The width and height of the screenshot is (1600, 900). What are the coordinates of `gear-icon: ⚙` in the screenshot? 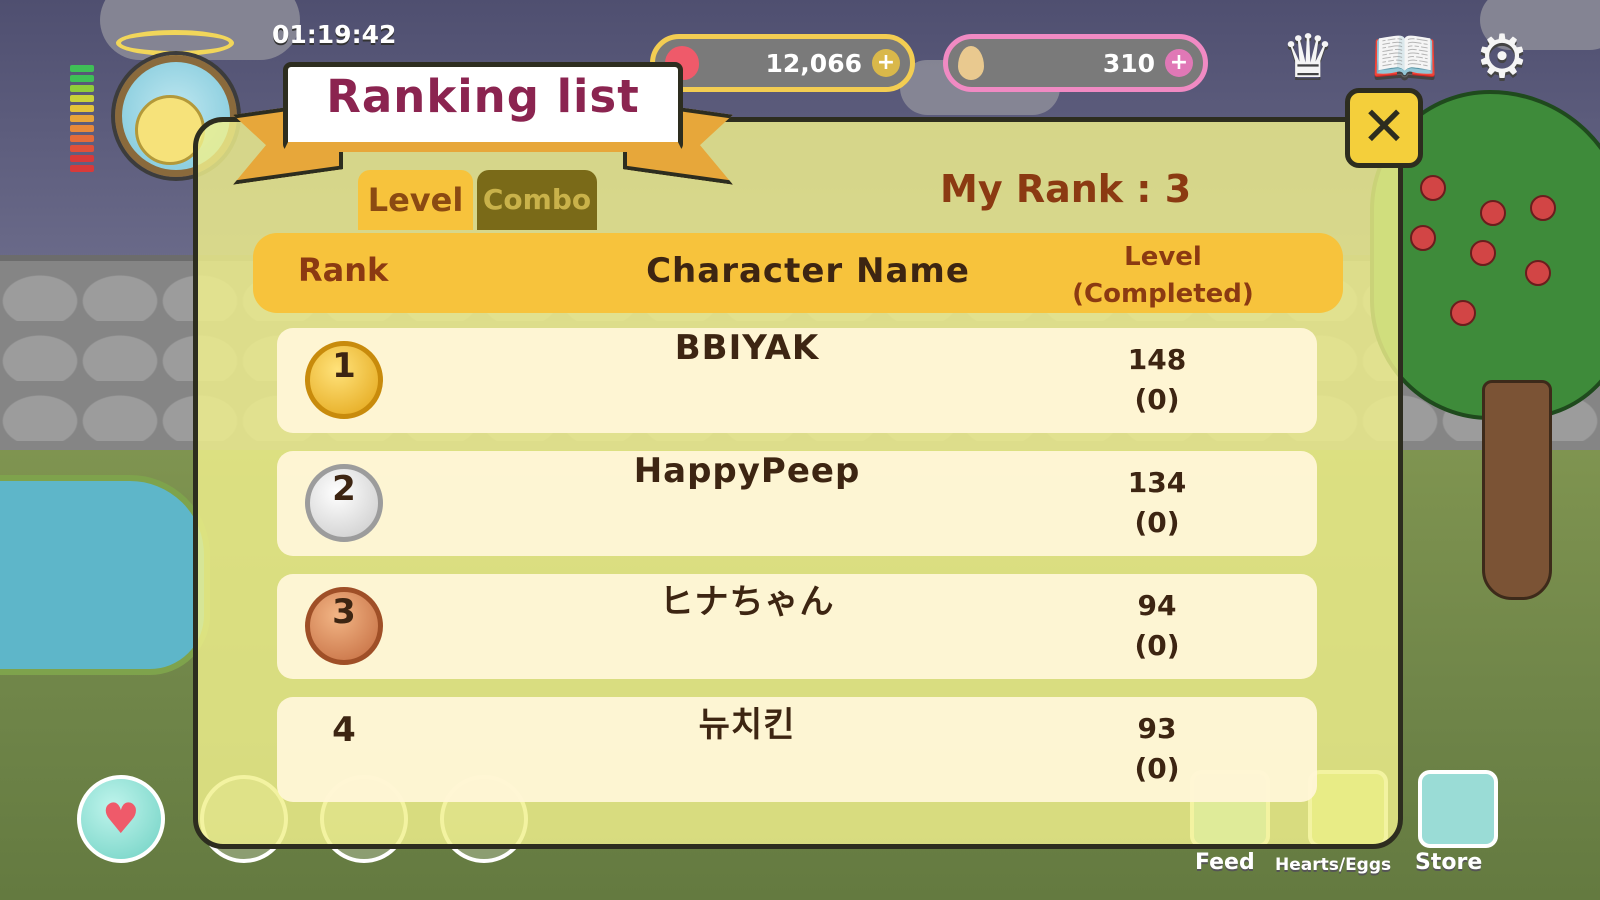 It's located at (1502, 57).